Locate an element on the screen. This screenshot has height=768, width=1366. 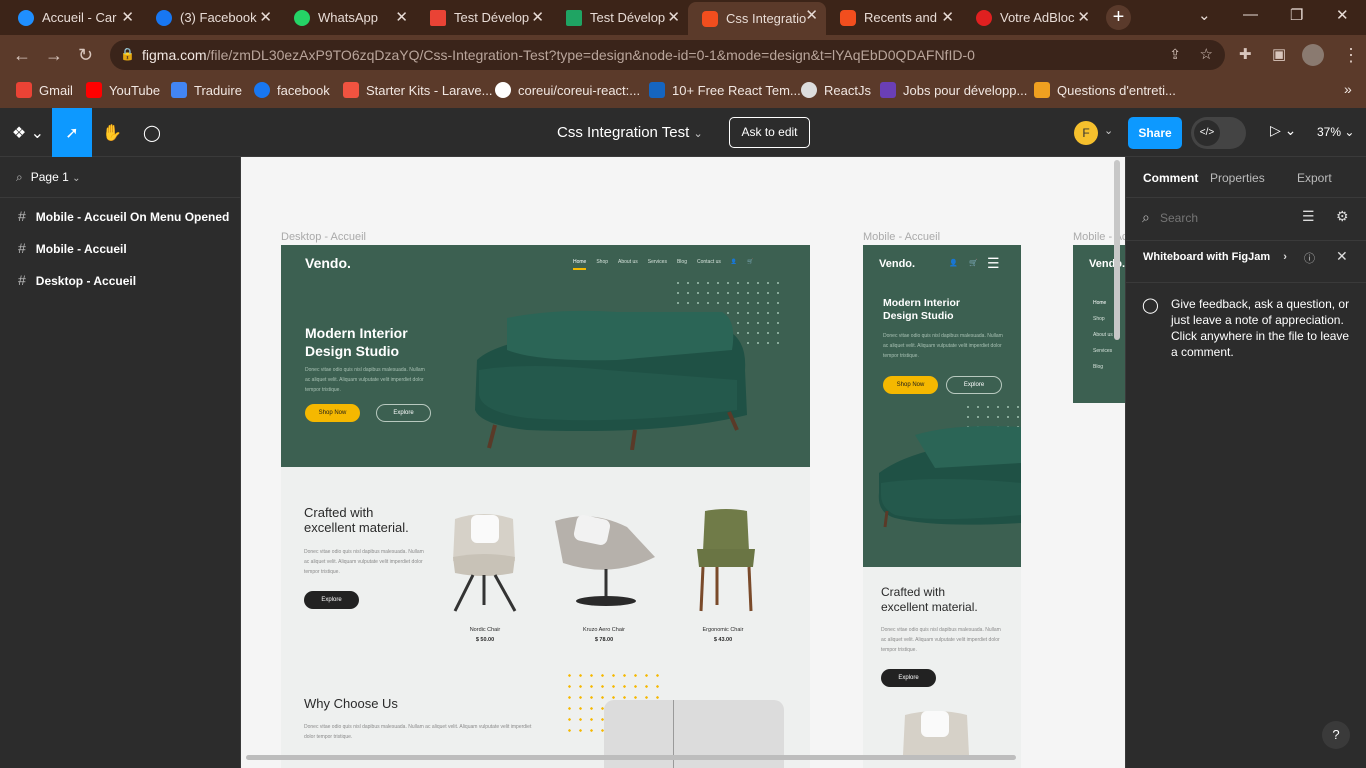
tab-properties: Properties is located at coordinates (1237, 178).